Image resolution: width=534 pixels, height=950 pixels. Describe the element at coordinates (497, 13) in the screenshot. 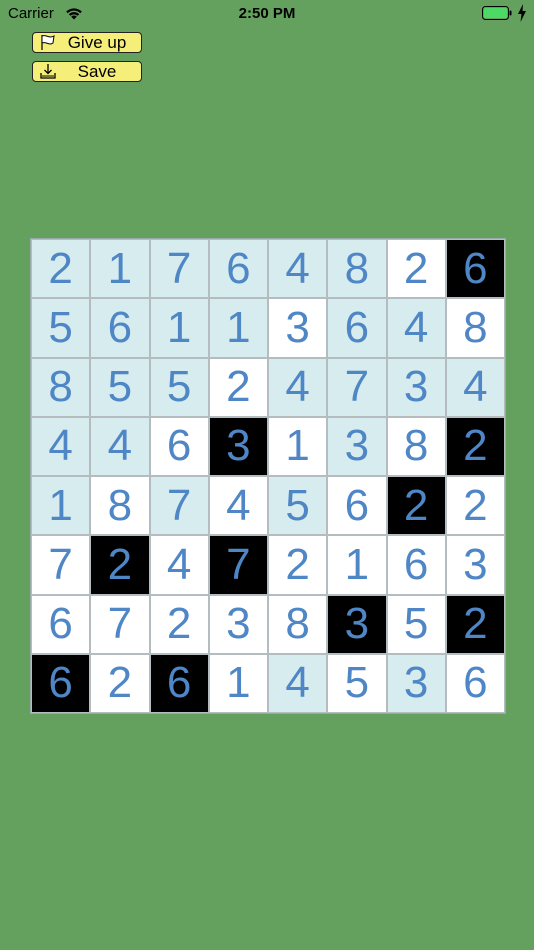

I see `battery-icon` at that location.